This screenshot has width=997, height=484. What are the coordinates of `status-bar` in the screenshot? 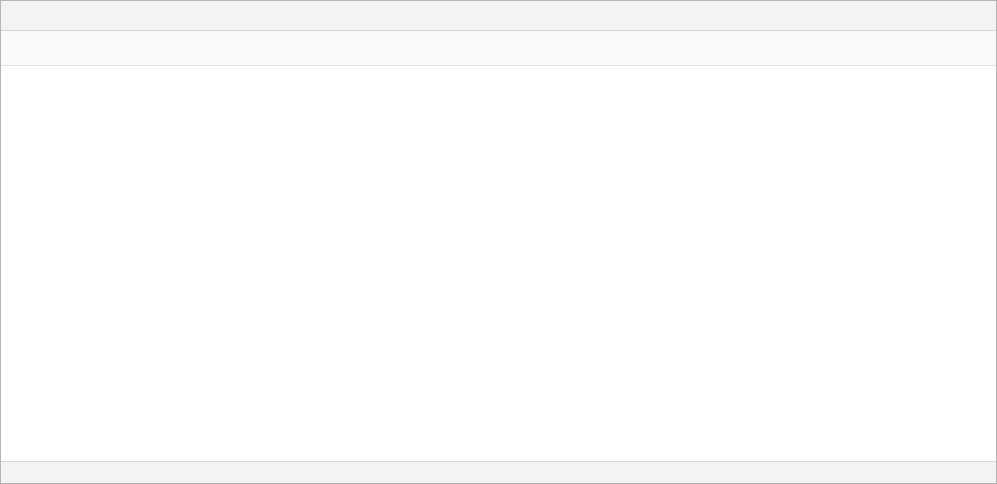 It's located at (498, 472).